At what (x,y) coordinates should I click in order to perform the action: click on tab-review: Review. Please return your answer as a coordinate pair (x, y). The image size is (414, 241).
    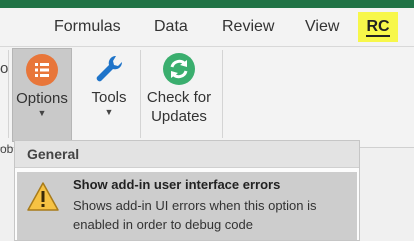
    Looking at the image, I should click on (248, 27).